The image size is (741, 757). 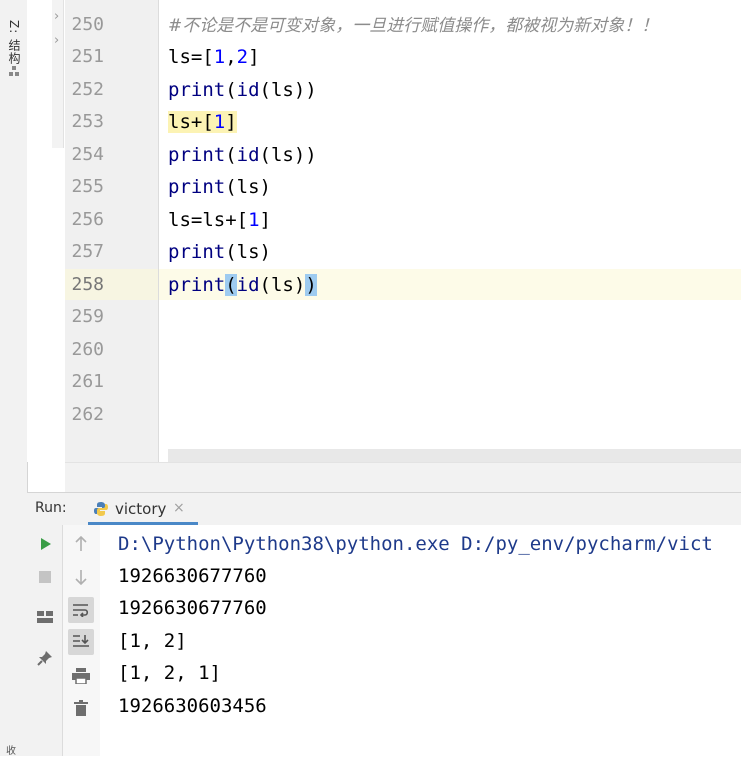 What do you see at coordinates (14, 71) in the screenshot?
I see `structure-icon` at bounding box center [14, 71].